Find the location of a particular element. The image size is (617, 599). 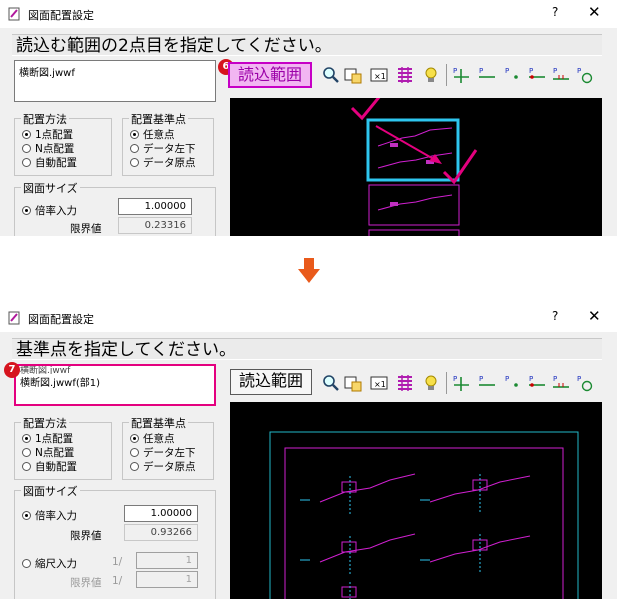

reduce-limit-label: 限界値 is located at coordinates (86, 583).